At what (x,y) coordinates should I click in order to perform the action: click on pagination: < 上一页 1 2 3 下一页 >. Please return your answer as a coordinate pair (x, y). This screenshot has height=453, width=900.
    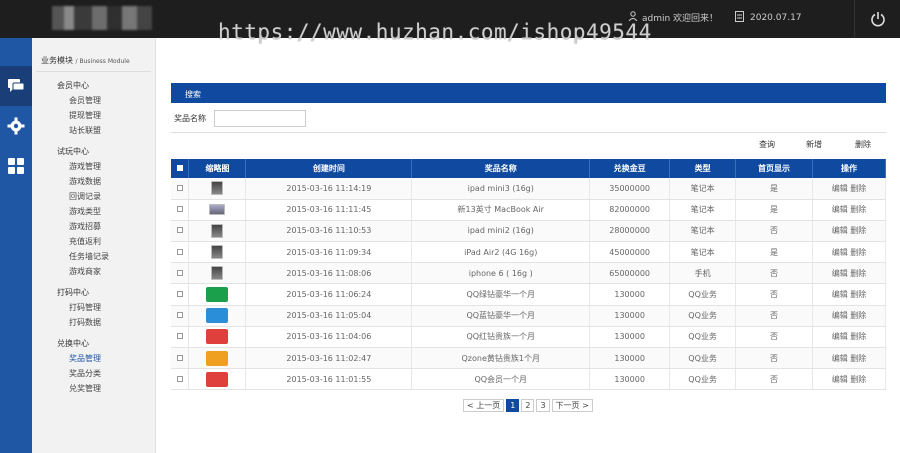
    Looking at the image, I should click on (528, 405).